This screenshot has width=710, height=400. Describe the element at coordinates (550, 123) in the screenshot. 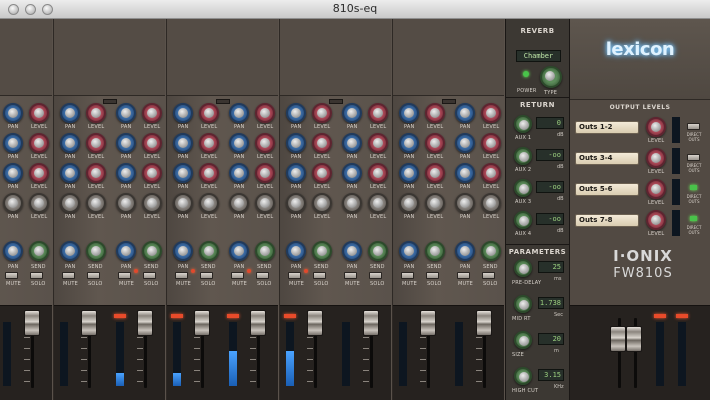

I see `aux-return-display: 0` at that location.